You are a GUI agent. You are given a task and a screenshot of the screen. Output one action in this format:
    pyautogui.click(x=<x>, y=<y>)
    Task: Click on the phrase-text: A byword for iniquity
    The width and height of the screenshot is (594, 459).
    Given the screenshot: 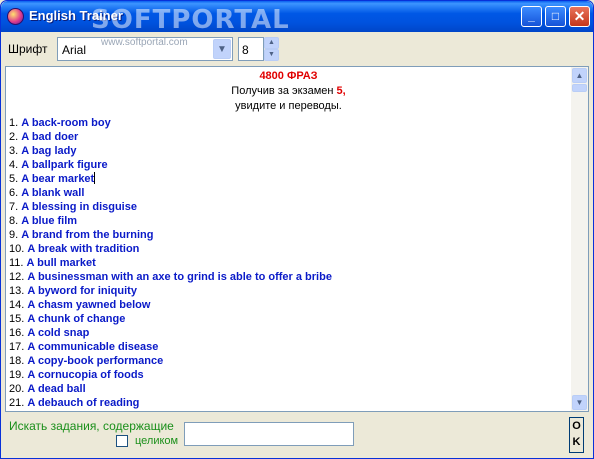 What is the action you would take?
    pyautogui.click(x=82, y=291)
    